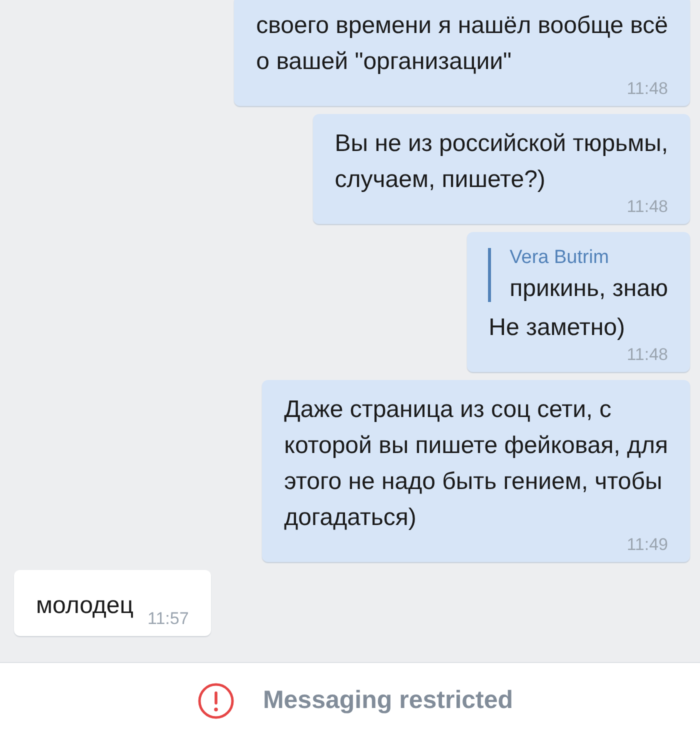  What do you see at coordinates (388, 700) in the screenshot?
I see `restriction-notice: Messaging restricted` at bounding box center [388, 700].